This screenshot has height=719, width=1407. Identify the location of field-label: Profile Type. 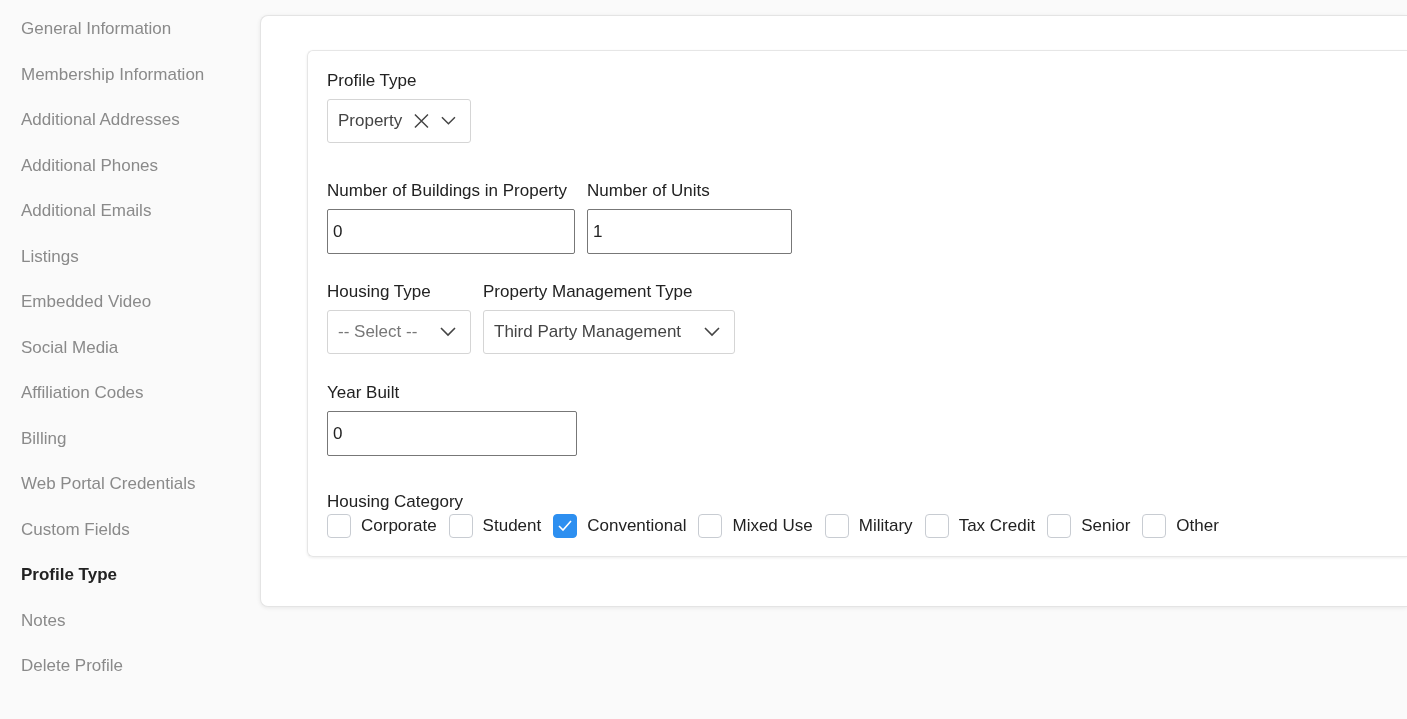
(372, 81).